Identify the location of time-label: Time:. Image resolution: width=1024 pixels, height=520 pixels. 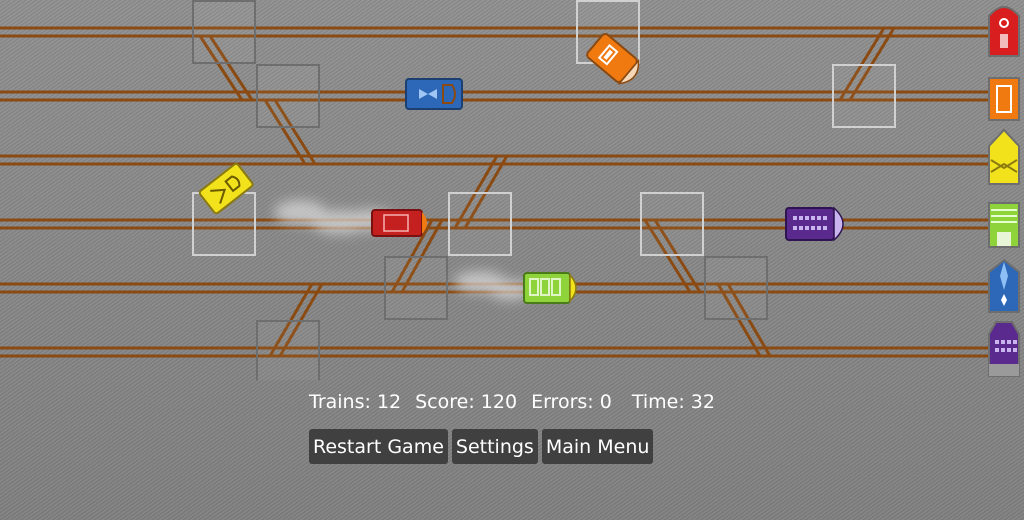
(658, 402).